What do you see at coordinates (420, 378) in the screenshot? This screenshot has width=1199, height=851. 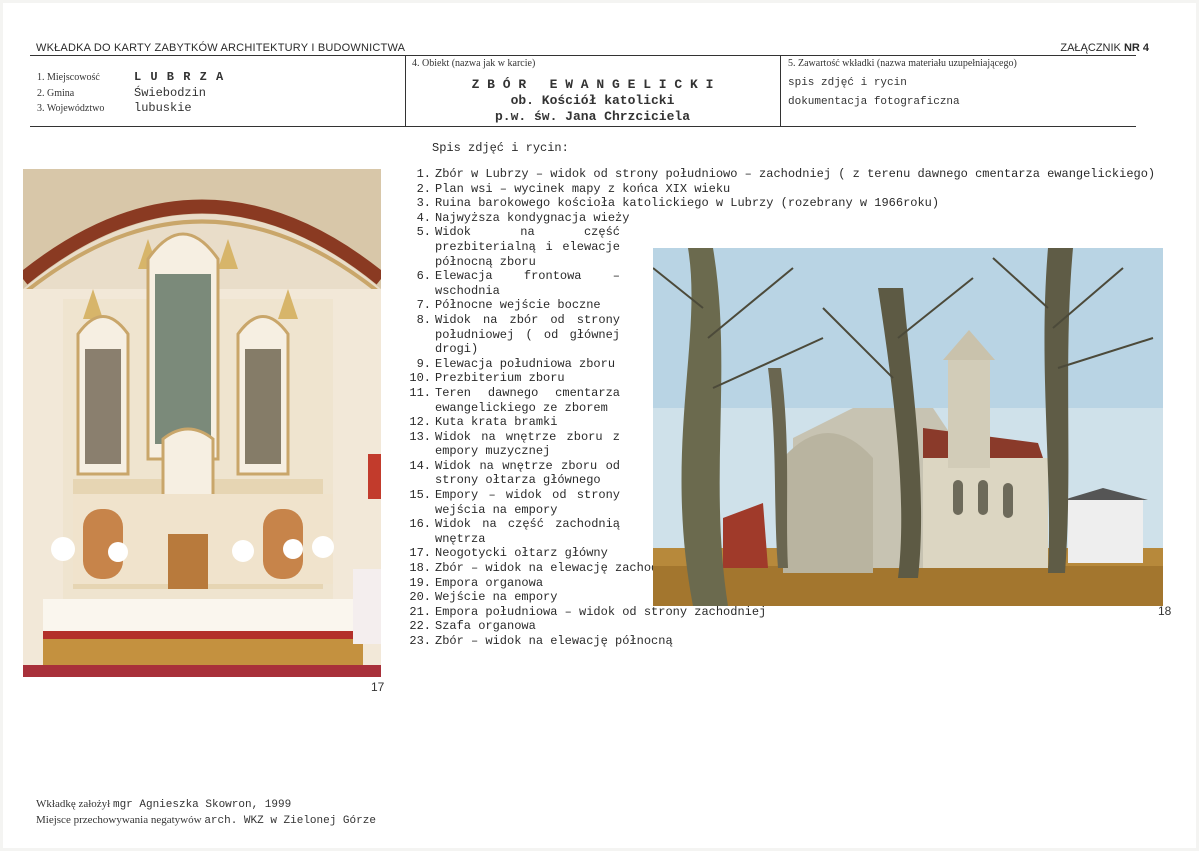 I see `list-item-number: 10.` at bounding box center [420, 378].